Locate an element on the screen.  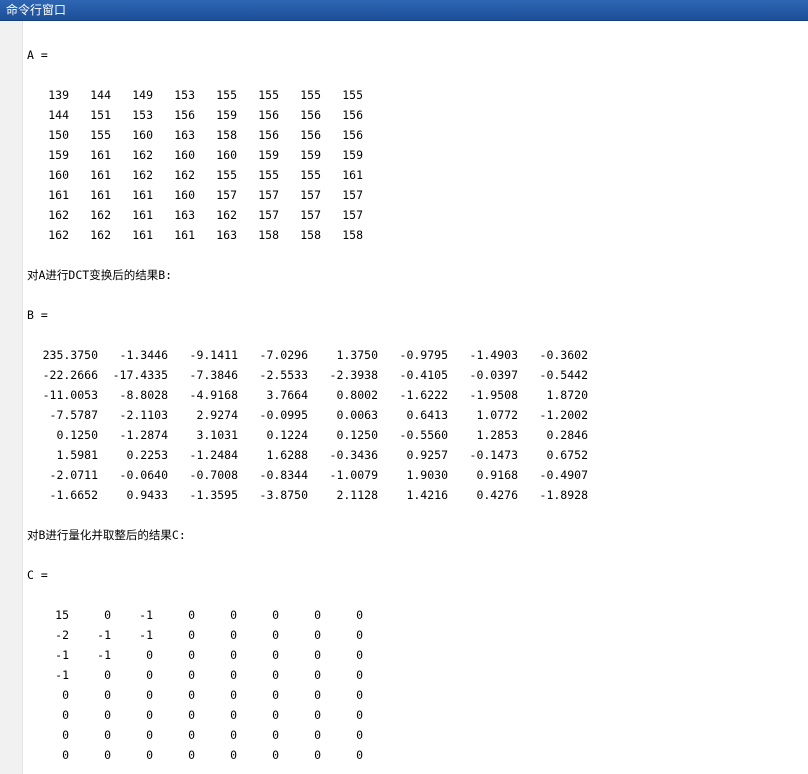
label-b: B = is located at coordinates (37, 315).